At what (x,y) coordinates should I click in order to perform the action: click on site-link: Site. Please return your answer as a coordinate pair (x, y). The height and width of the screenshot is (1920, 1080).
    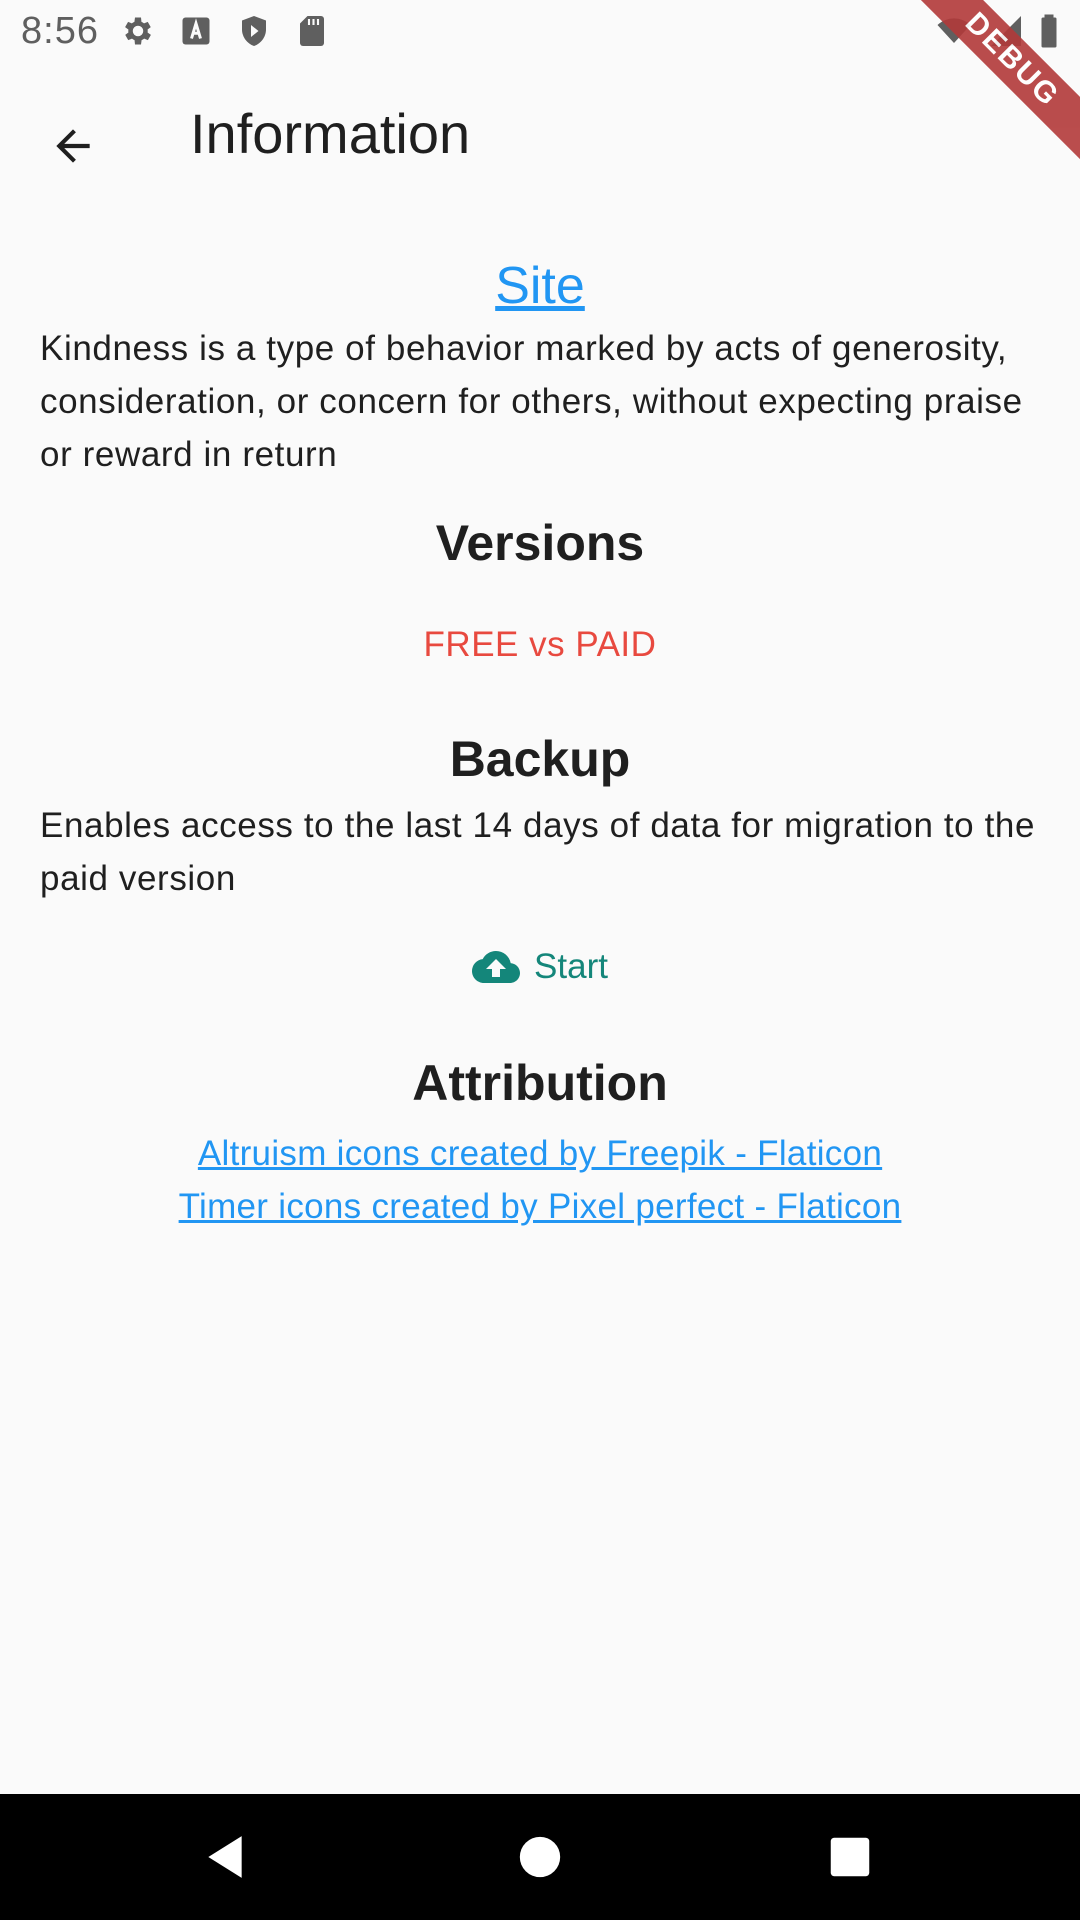
    Looking at the image, I should click on (540, 286).